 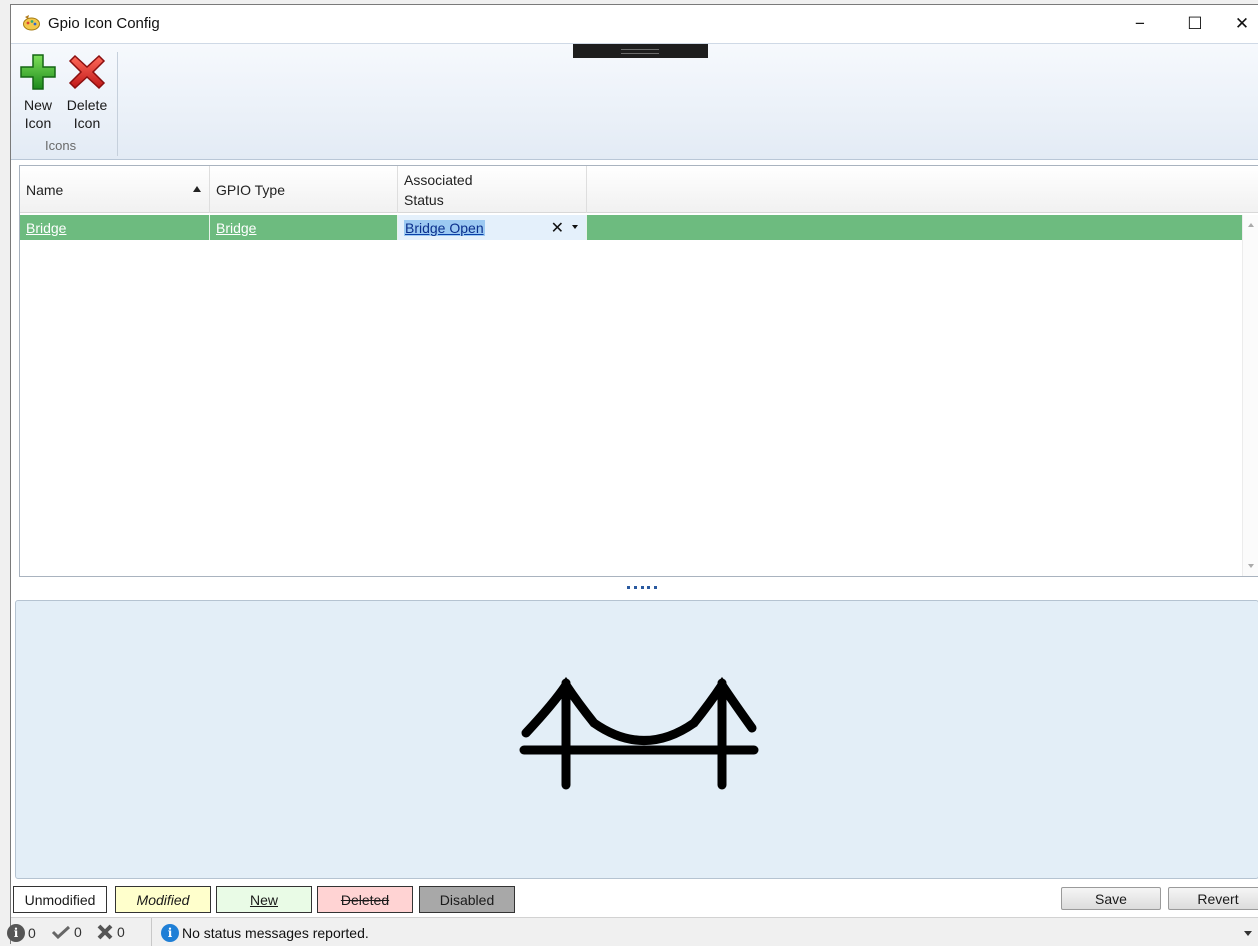 I want to click on splitter-handle, so click(x=642, y=589).